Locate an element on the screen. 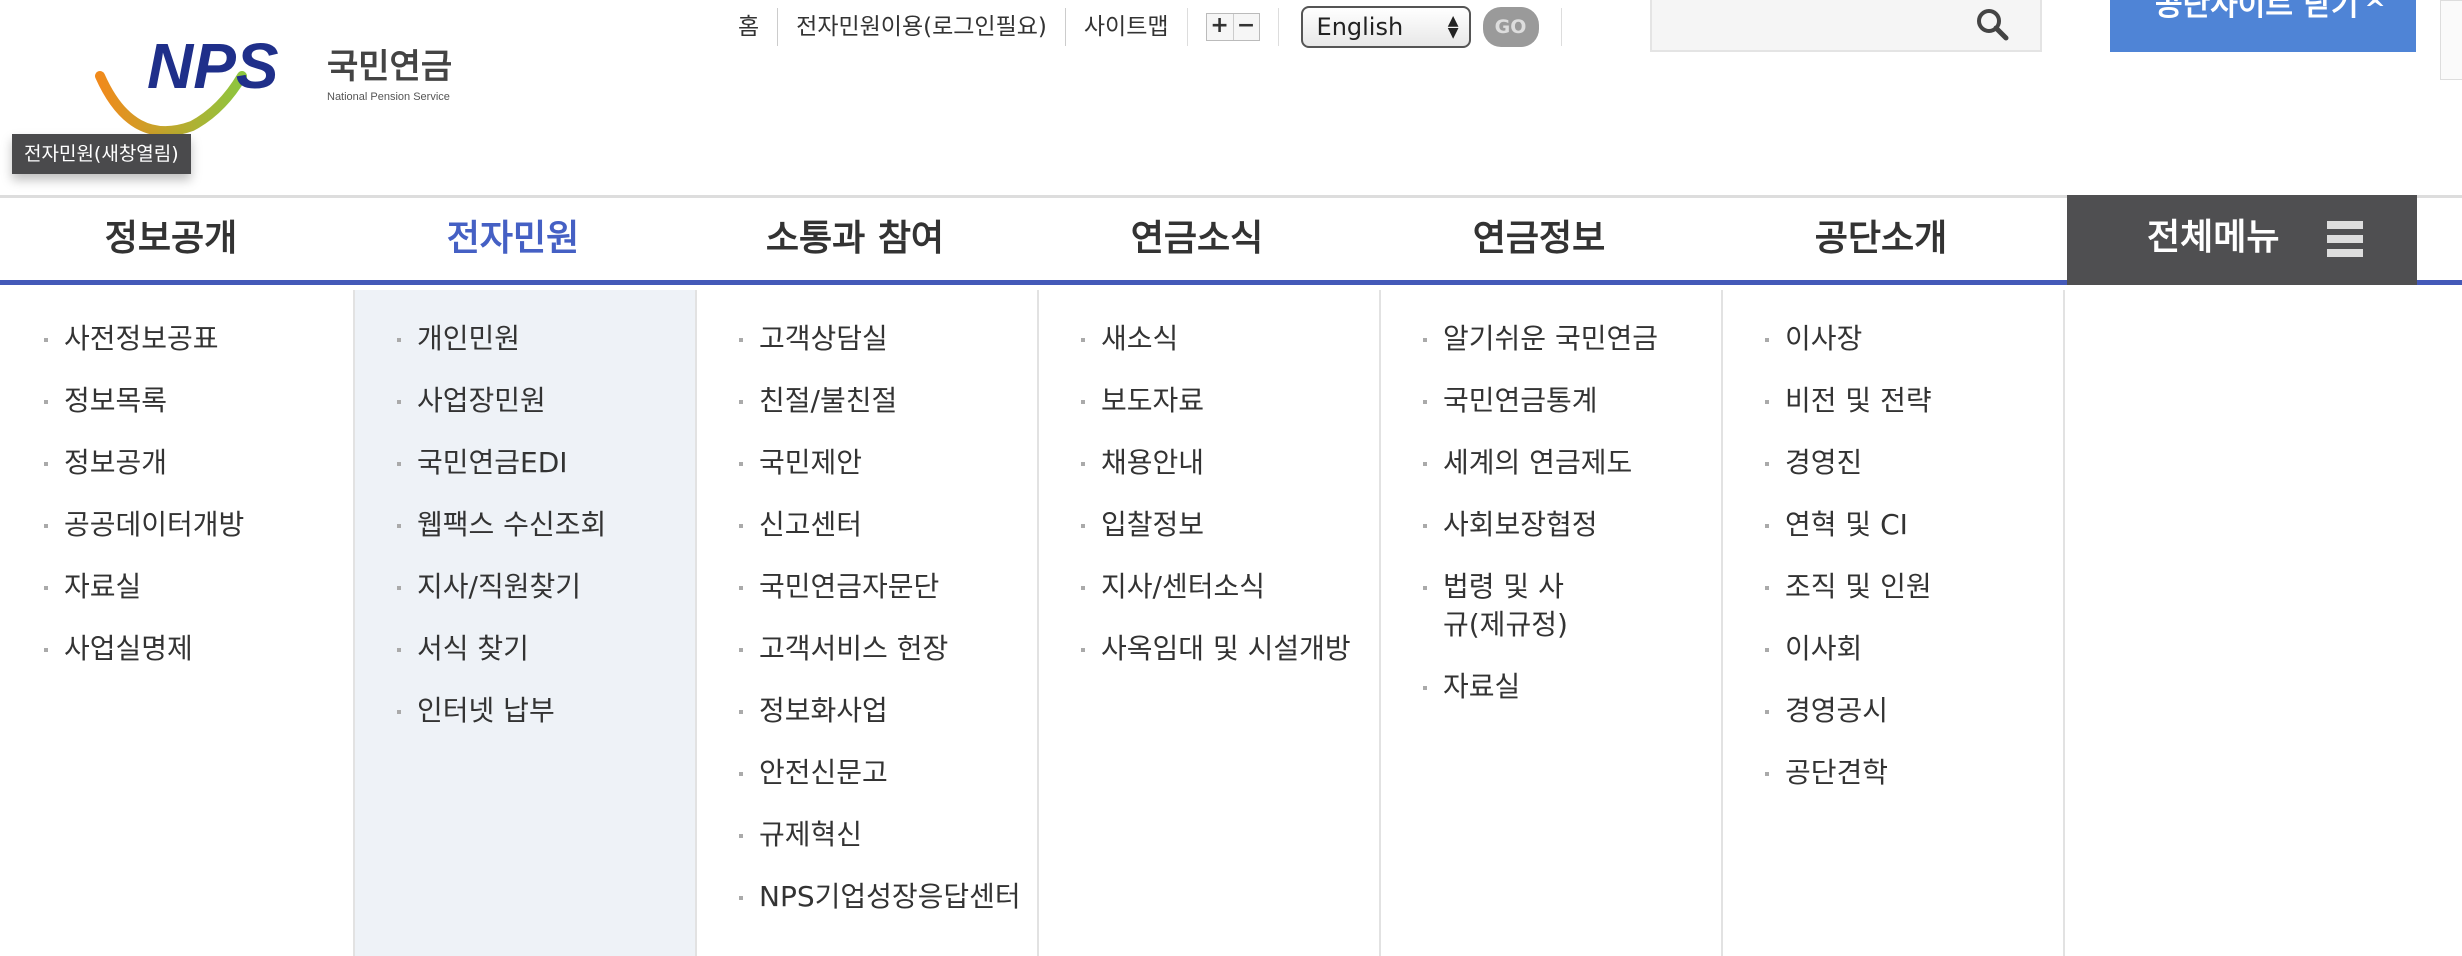 The height and width of the screenshot is (956, 2462). submenu-item: 국민연금통계 is located at coordinates (1572, 401).